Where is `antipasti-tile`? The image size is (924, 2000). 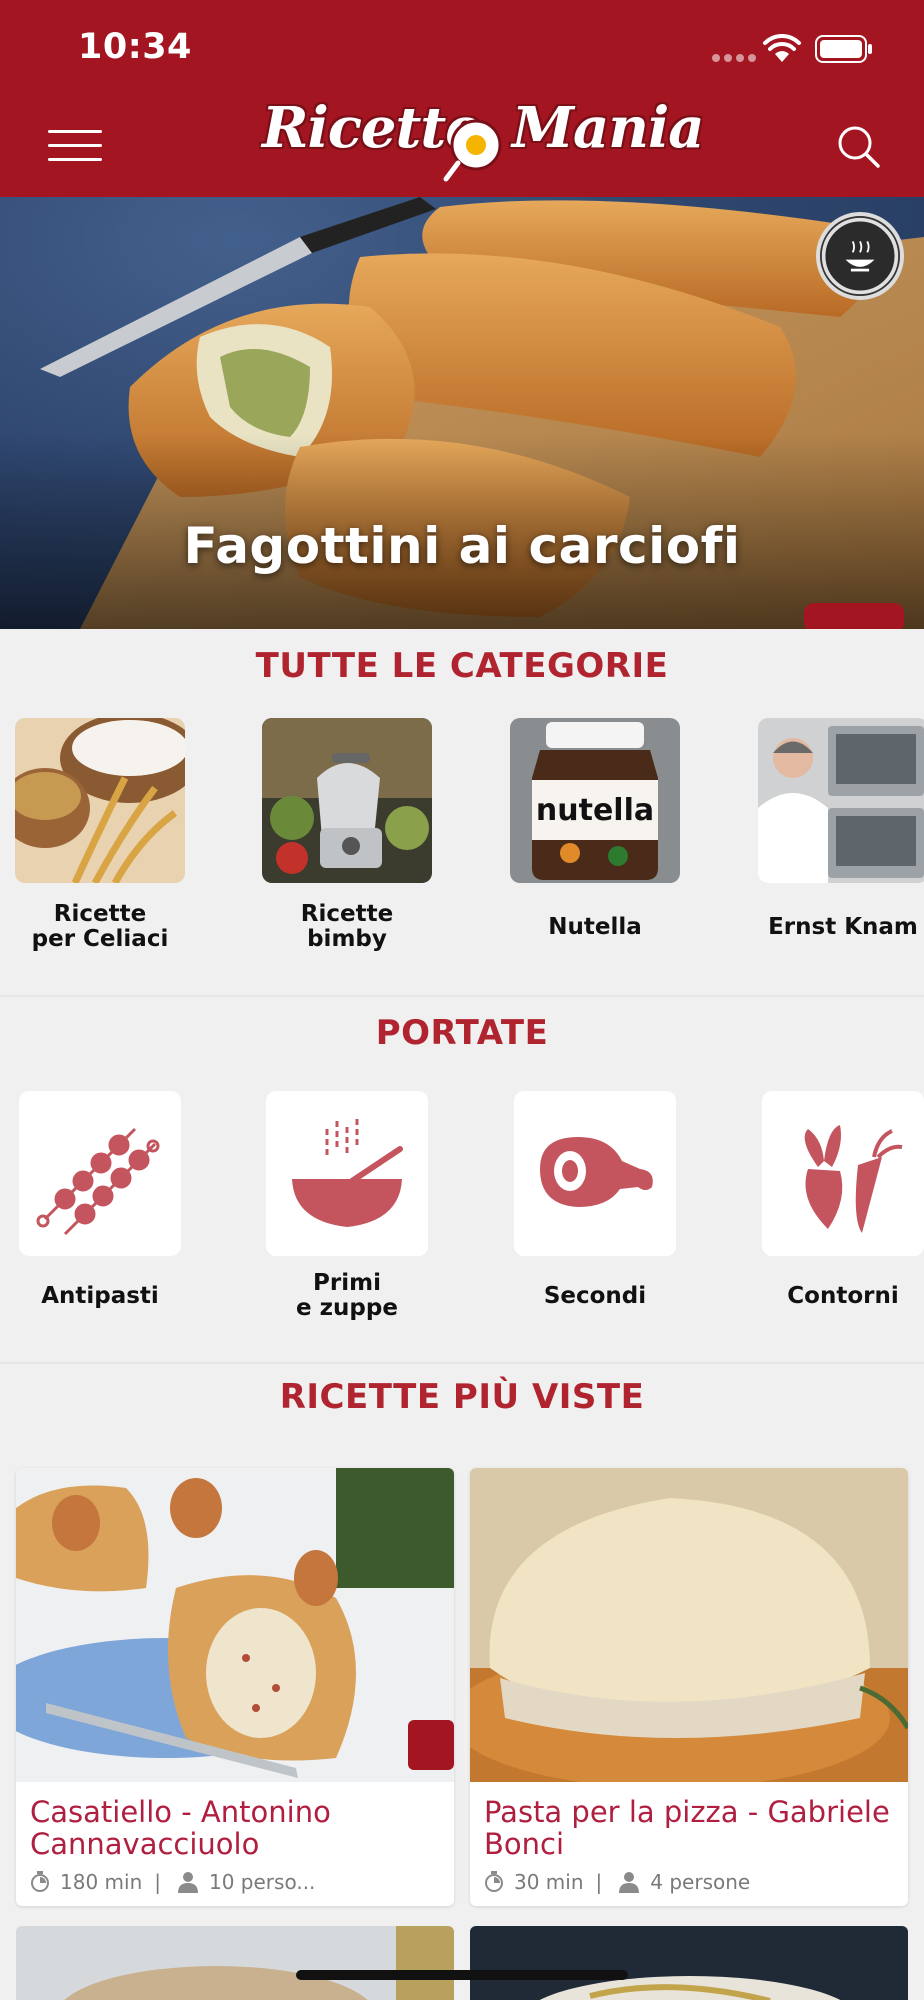 antipasti-tile is located at coordinates (100, 1173).